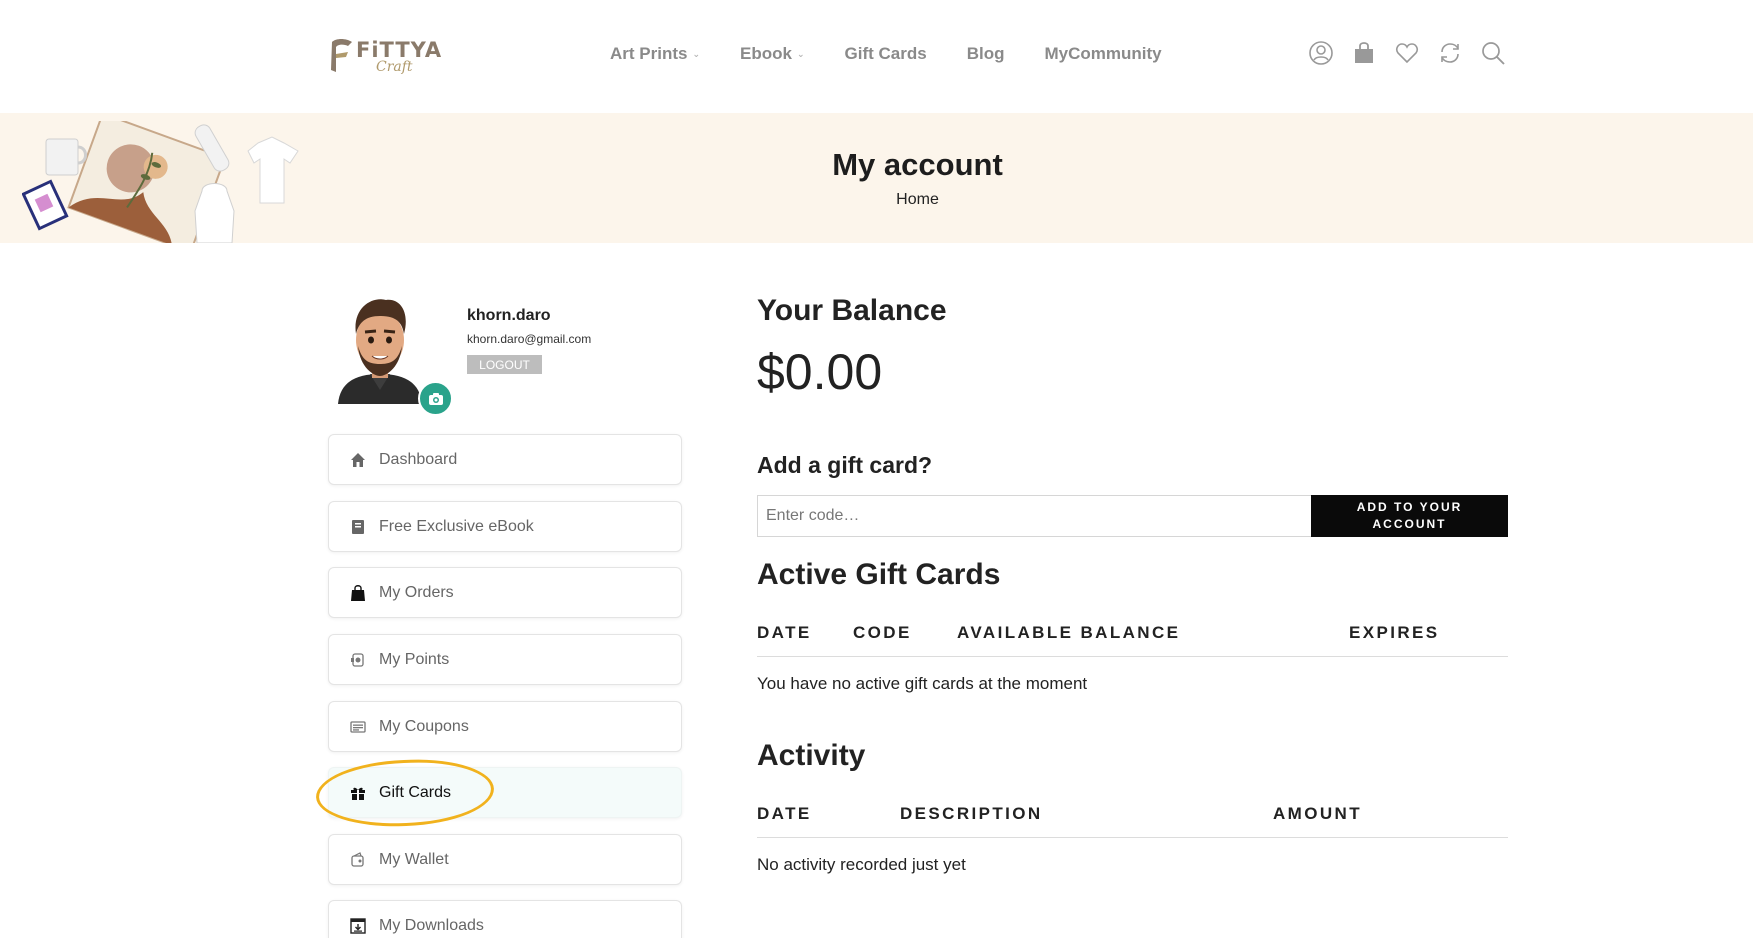 The height and width of the screenshot is (938, 1753). What do you see at coordinates (1034, 516) in the screenshot?
I see `gift-card-code-input` at bounding box center [1034, 516].